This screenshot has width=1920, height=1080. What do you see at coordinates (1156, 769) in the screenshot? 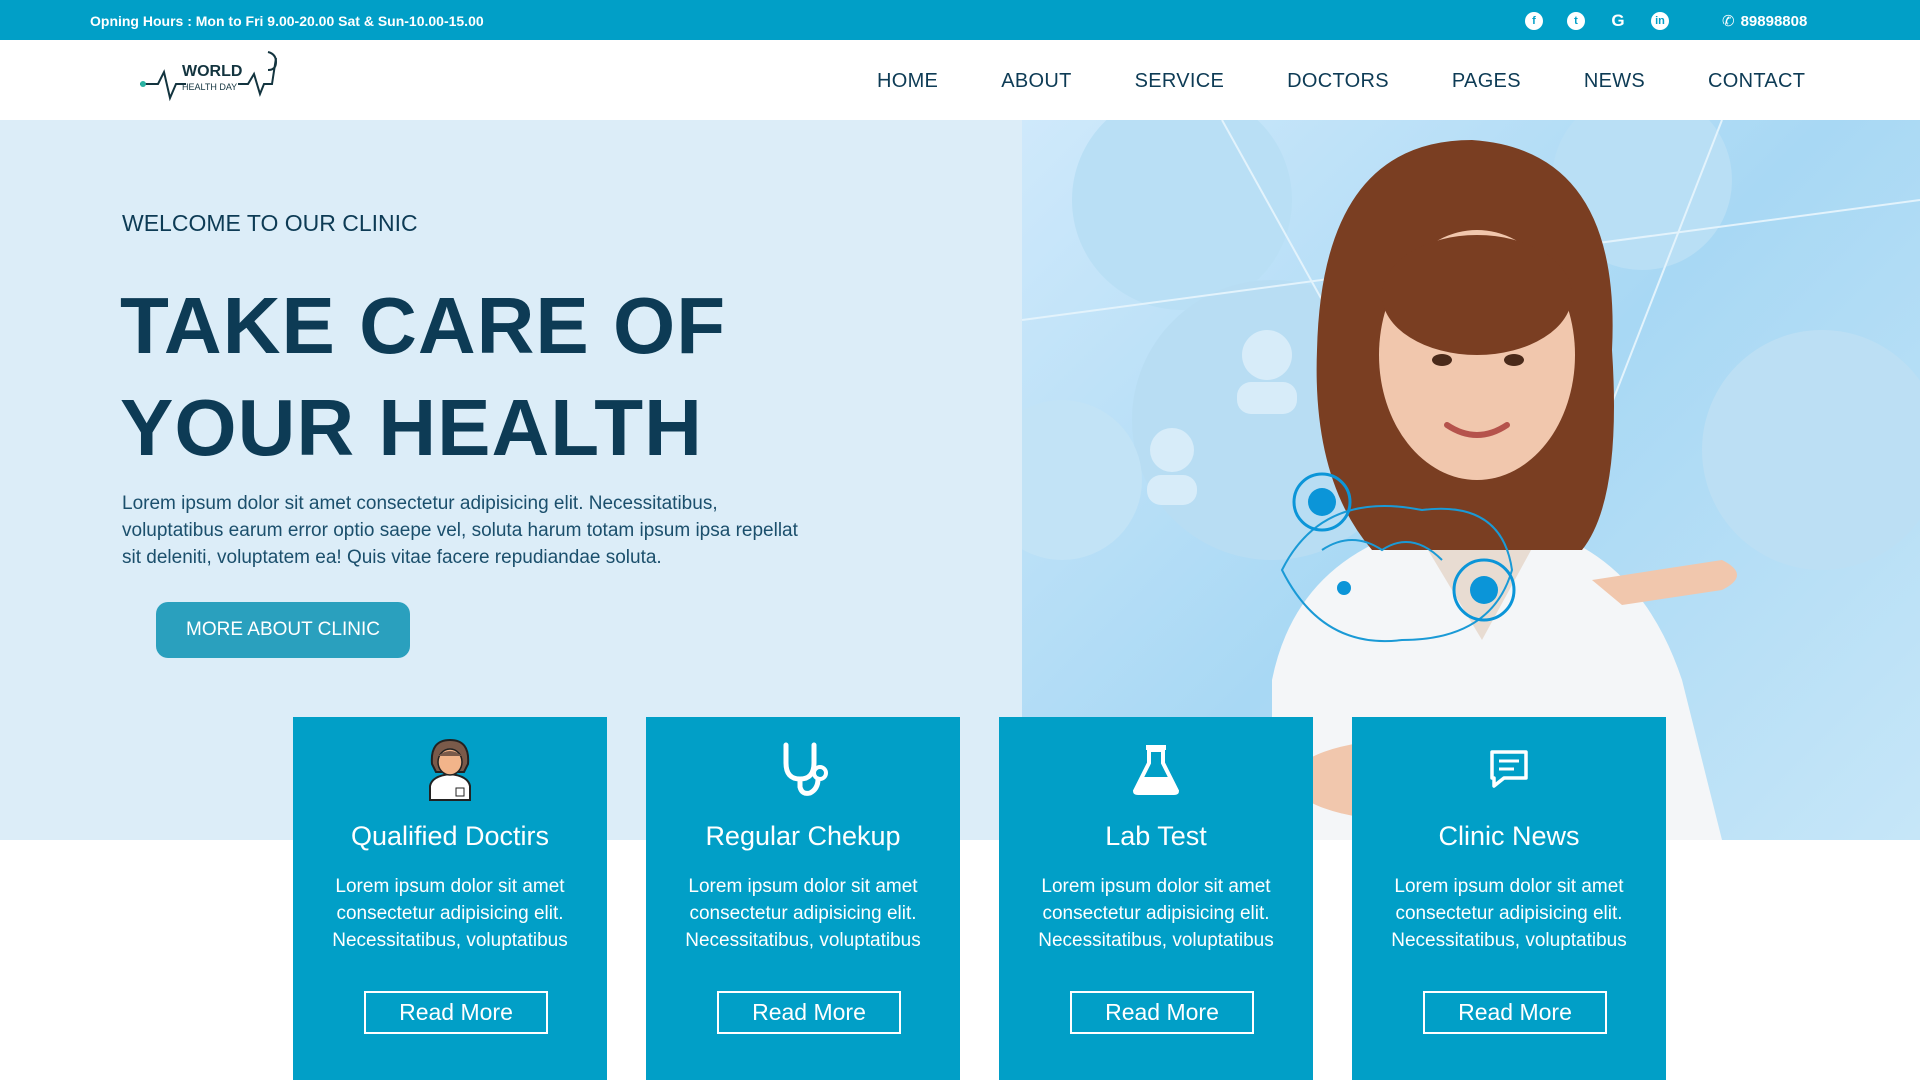
I see `flask-icon` at bounding box center [1156, 769].